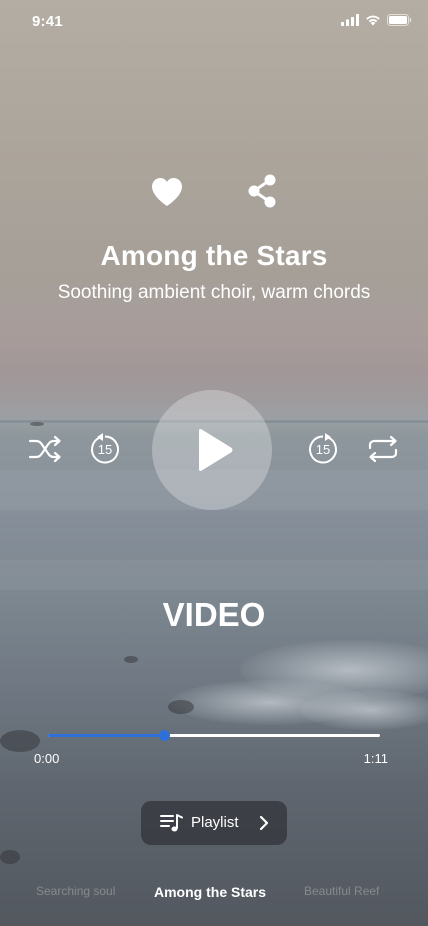 This screenshot has height=926, width=428. I want to click on play-icon, so click(216, 450).